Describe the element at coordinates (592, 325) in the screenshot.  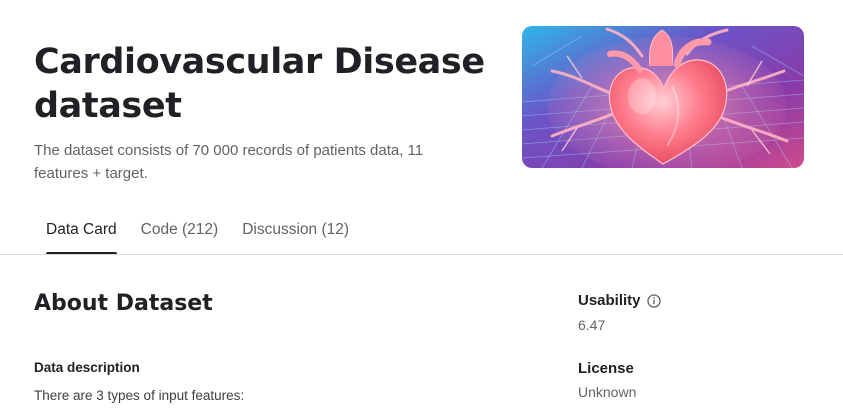
I see `usability-value: 6.47` at that location.